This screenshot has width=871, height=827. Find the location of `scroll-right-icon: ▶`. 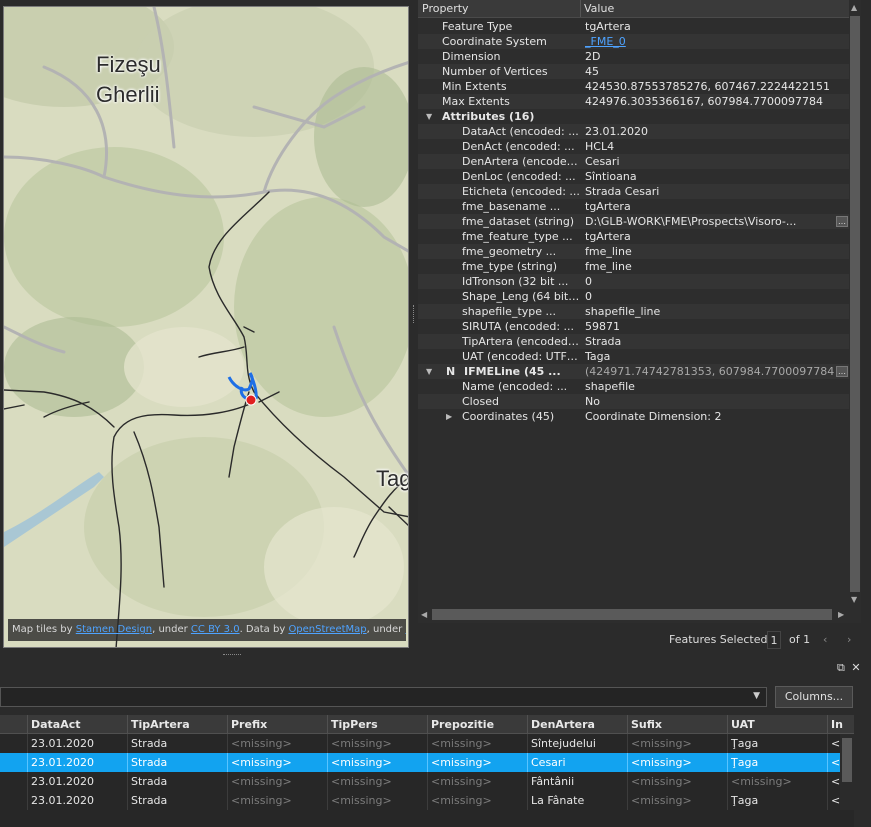

scroll-right-icon: ▶ is located at coordinates (841, 614).